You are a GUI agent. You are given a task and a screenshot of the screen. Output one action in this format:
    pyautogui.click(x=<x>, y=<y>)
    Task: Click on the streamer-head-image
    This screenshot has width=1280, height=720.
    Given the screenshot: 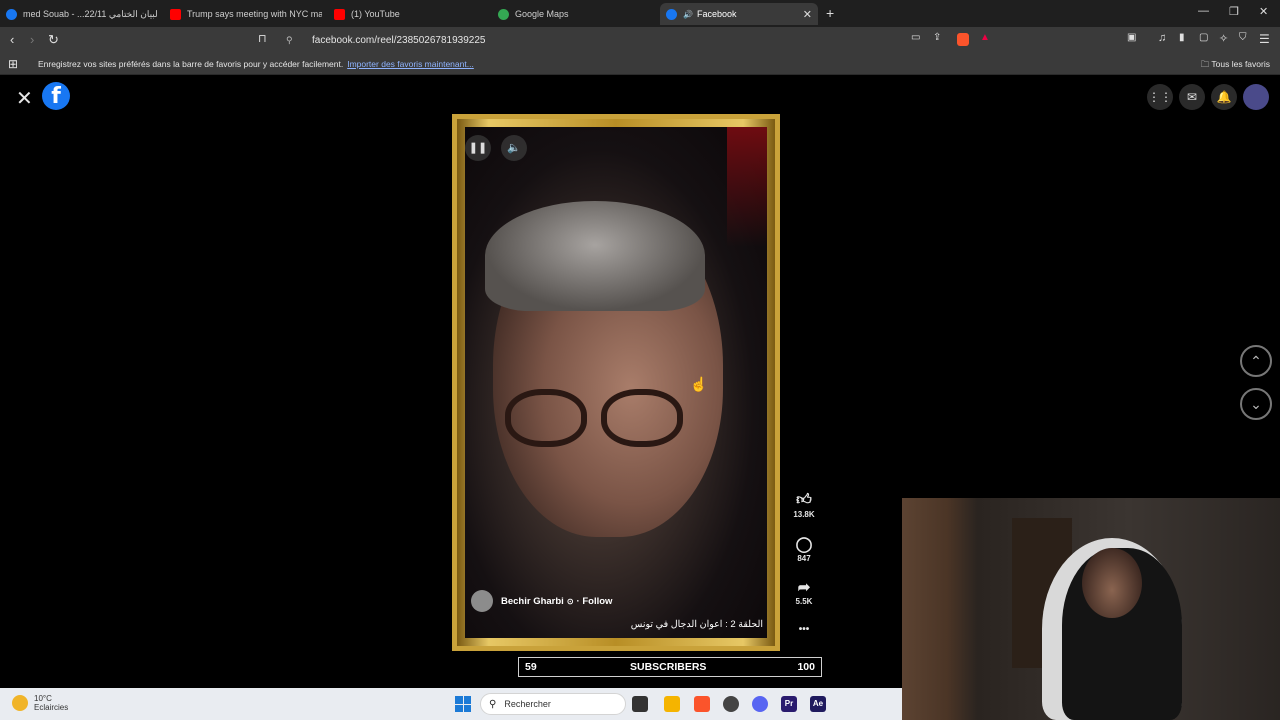 What is the action you would take?
    pyautogui.click(x=1112, y=583)
    